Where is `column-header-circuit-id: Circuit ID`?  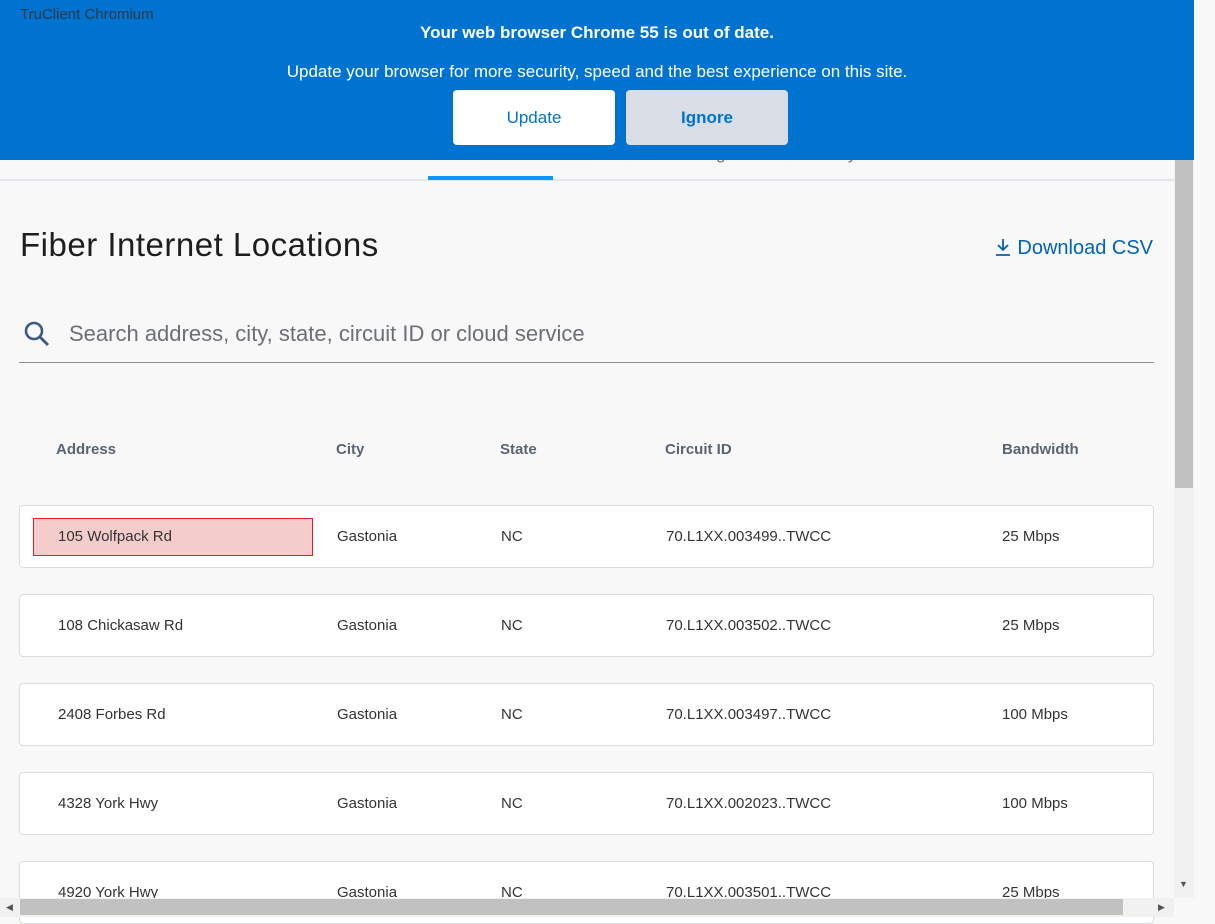
column-header-circuit-id: Circuit ID is located at coordinates (698, 449).